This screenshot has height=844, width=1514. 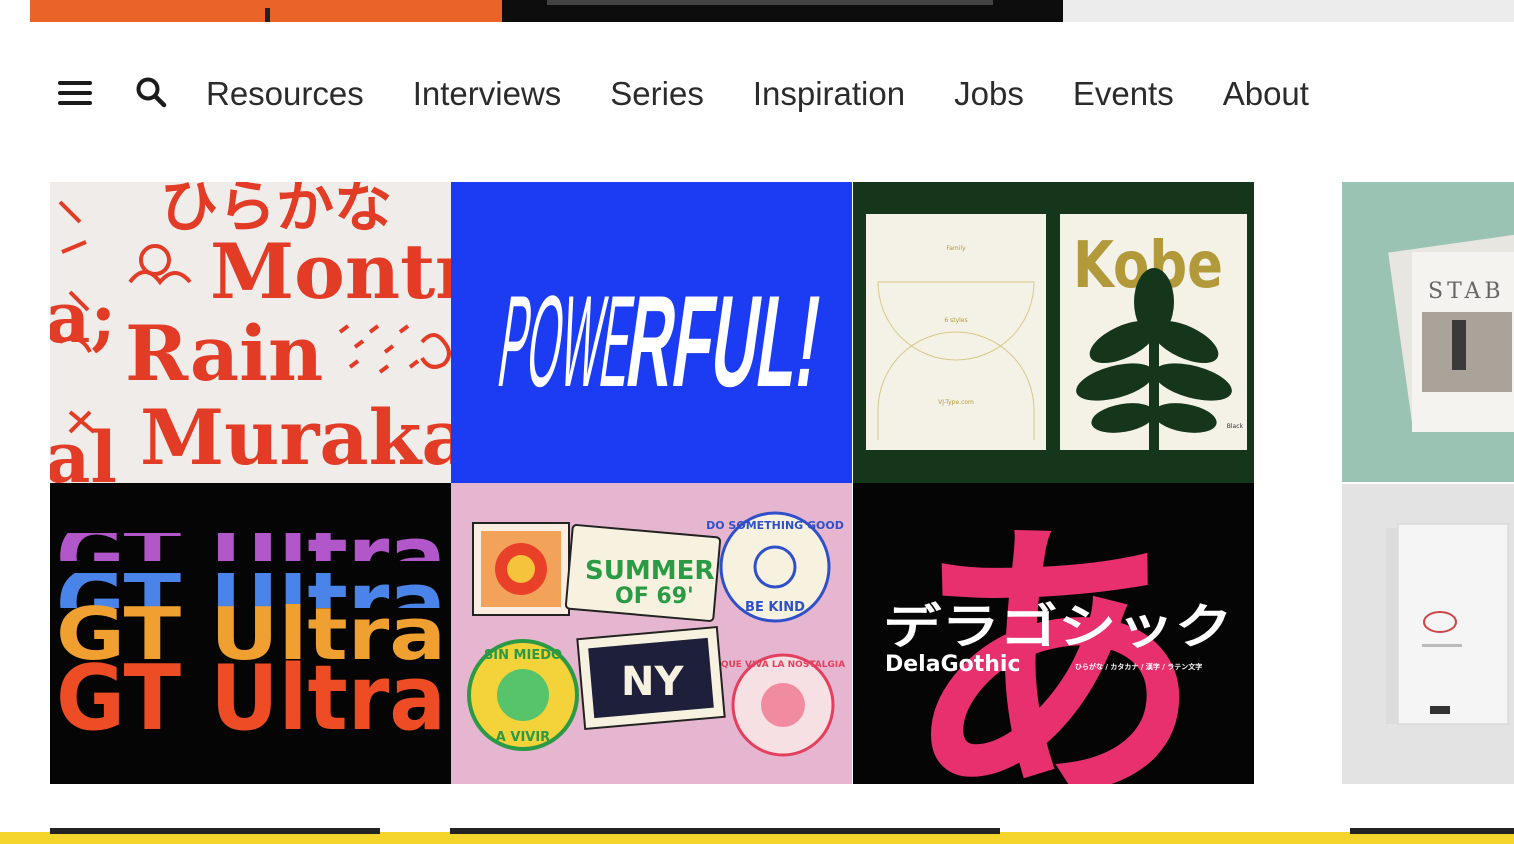 I want to click on sticker-of69-text: OF 69', so click(x=654, y=596).